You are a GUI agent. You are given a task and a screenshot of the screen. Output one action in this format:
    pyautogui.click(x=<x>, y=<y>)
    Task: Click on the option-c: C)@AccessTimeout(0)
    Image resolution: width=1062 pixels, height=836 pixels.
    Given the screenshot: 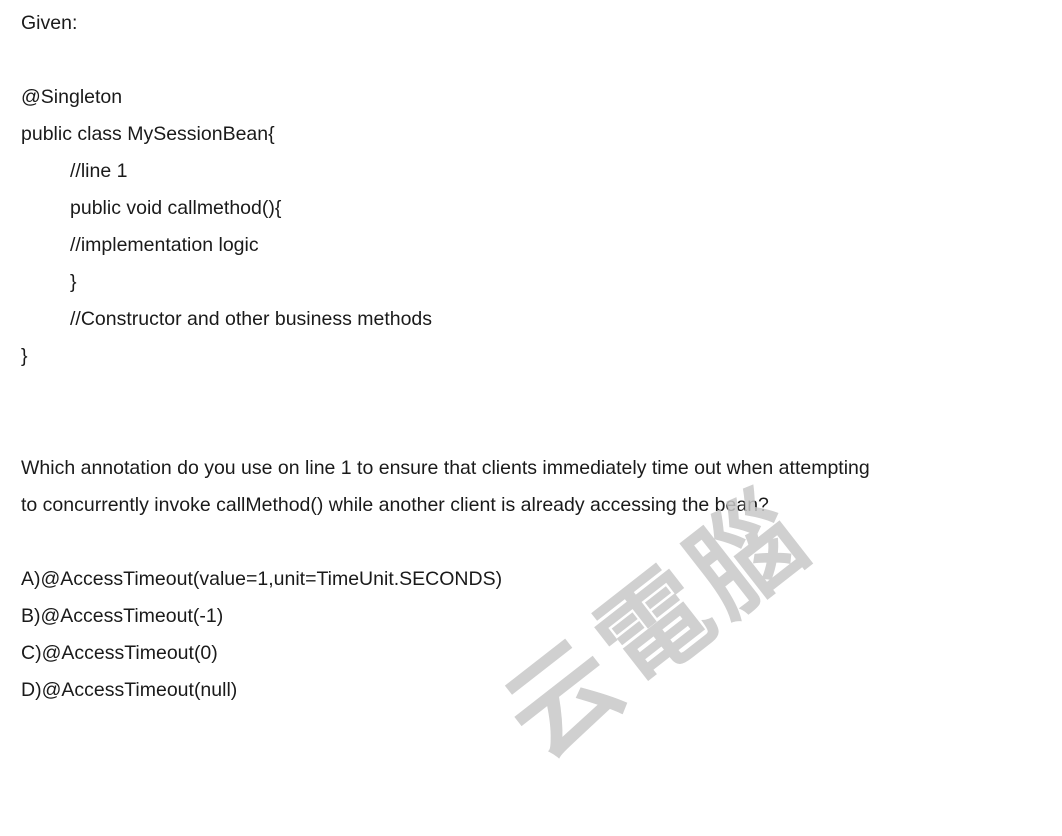 What is the action you would take?
    pyautogui.click(x=119, y=653)
    